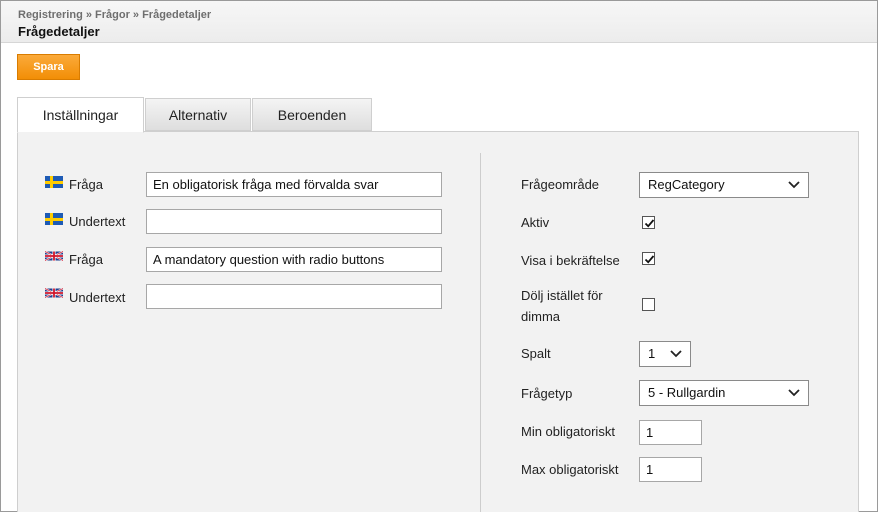 The height and width of the screenshot is (512, 878). Describe the element at coordinates (535, 222) in the screenshot. I see `active-label: Aktiv` at that location.